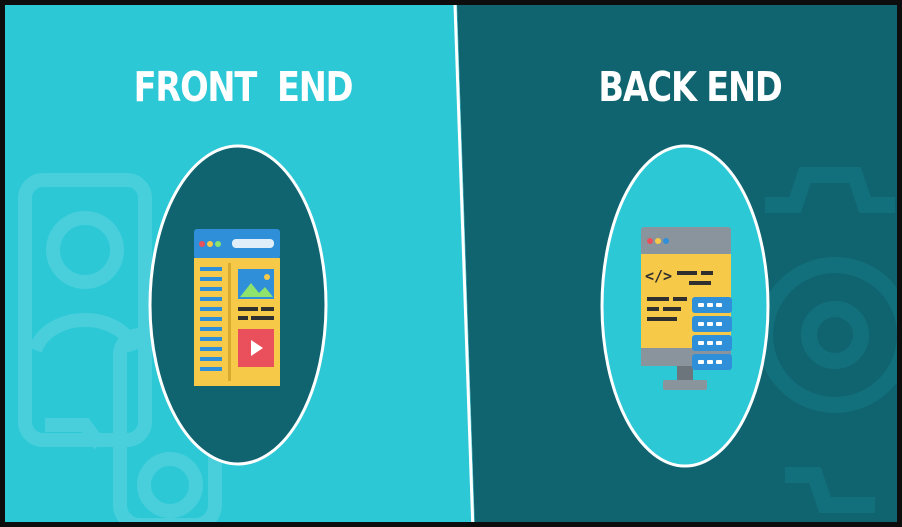 The height and width of the screenshot is (527, 902). I want to click on code-server-icon: </>, so click(686, 308).